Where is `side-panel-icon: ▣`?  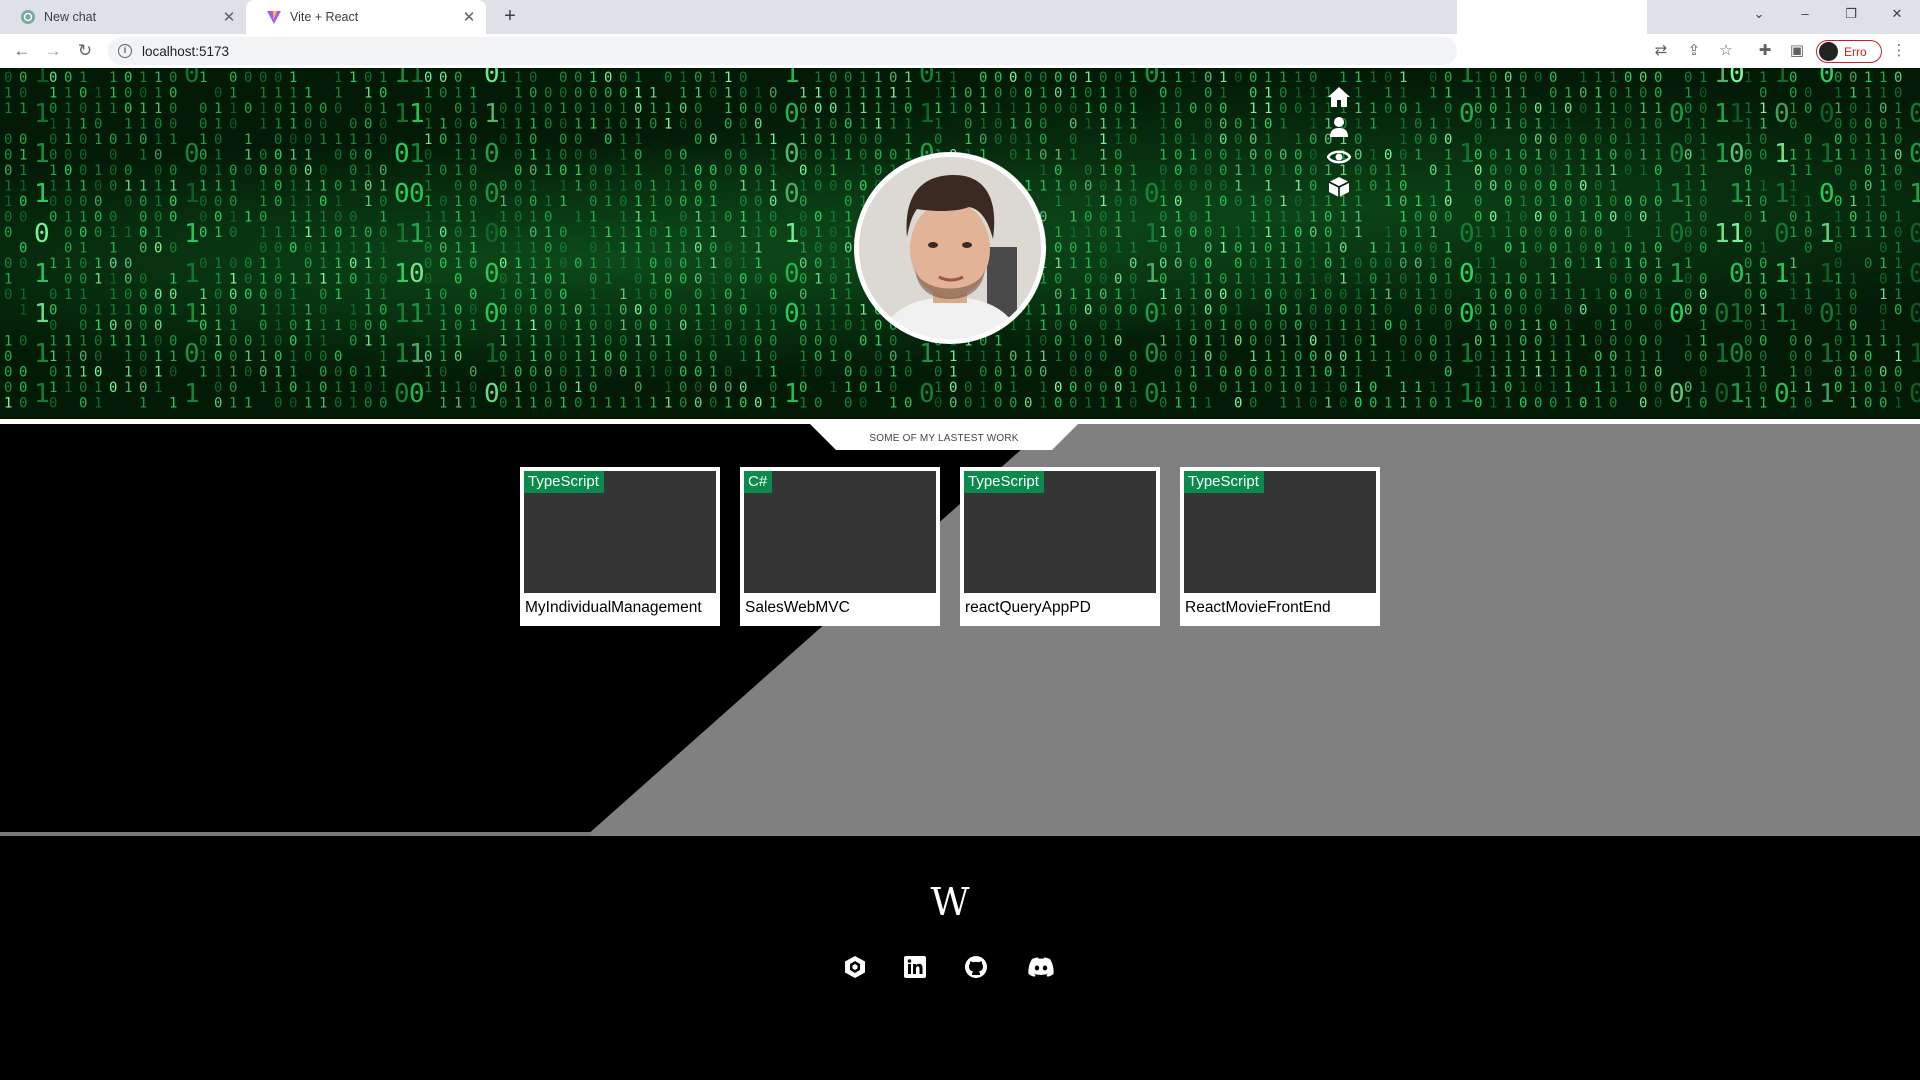 side-panel-icon: ▣ is located at coordinates (1797, 51).